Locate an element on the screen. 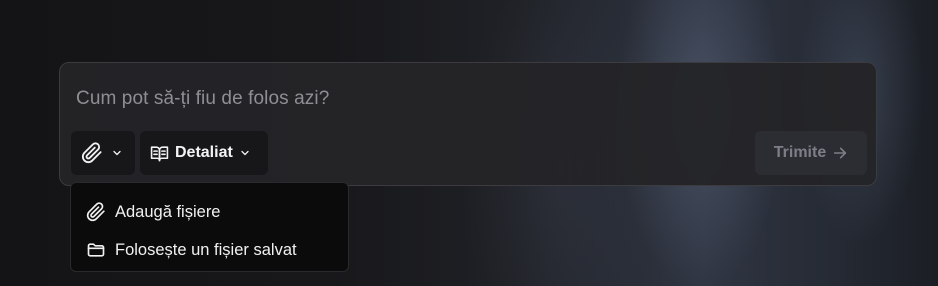  menu-item-add-files: Adaugă fișiere is located at coordinates (209, 212).